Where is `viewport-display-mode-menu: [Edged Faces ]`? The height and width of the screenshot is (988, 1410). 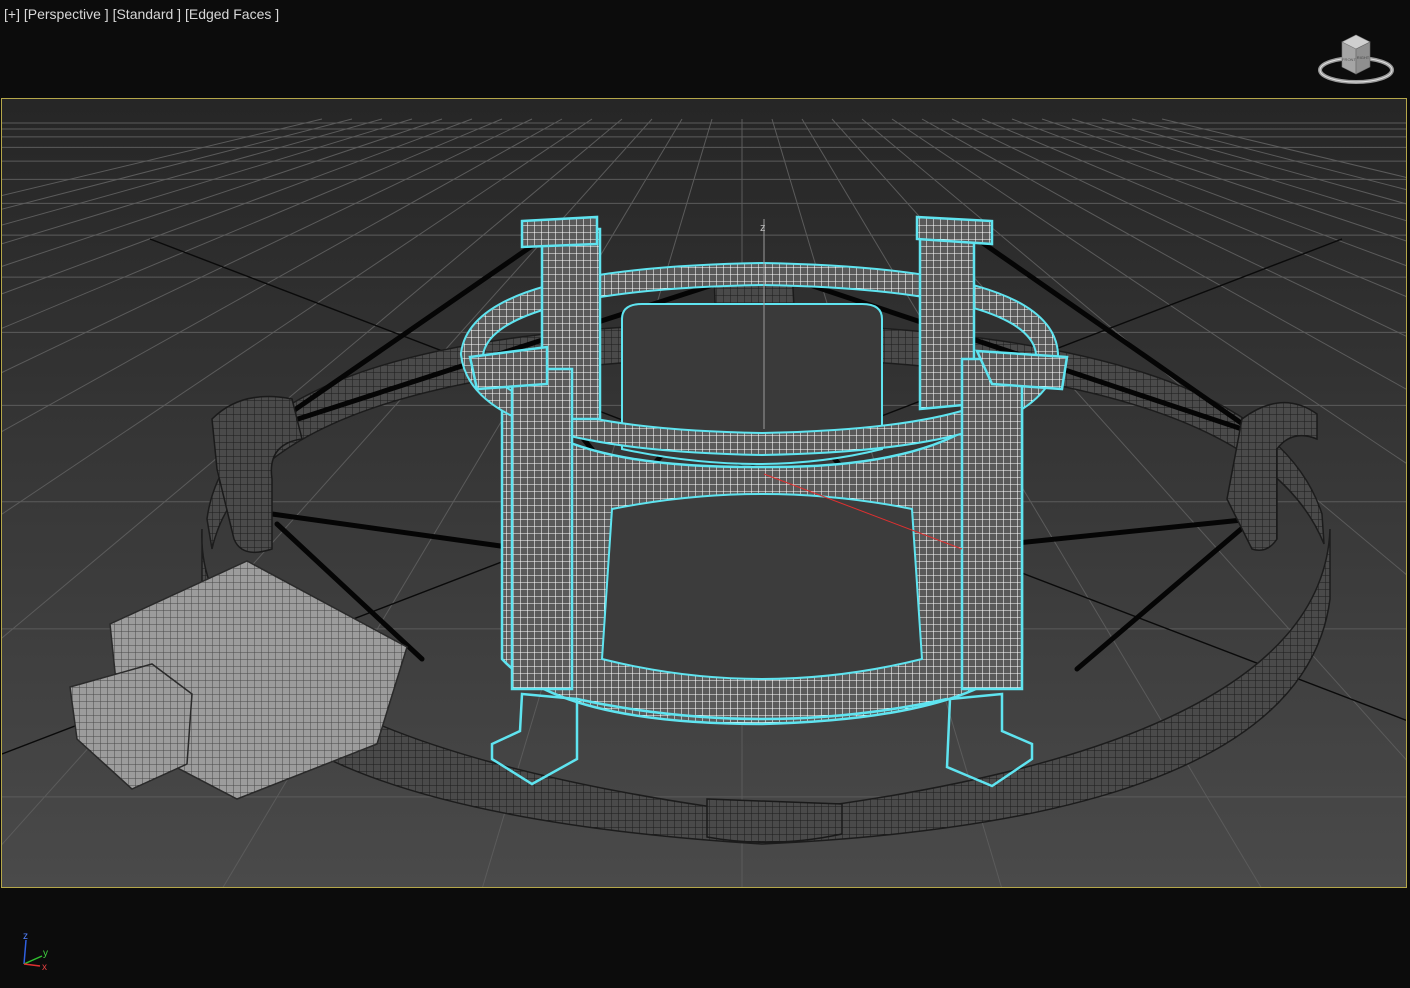
viewport-display-mode-menu: [Edged Faces ] is located at coordinates (232, 14).